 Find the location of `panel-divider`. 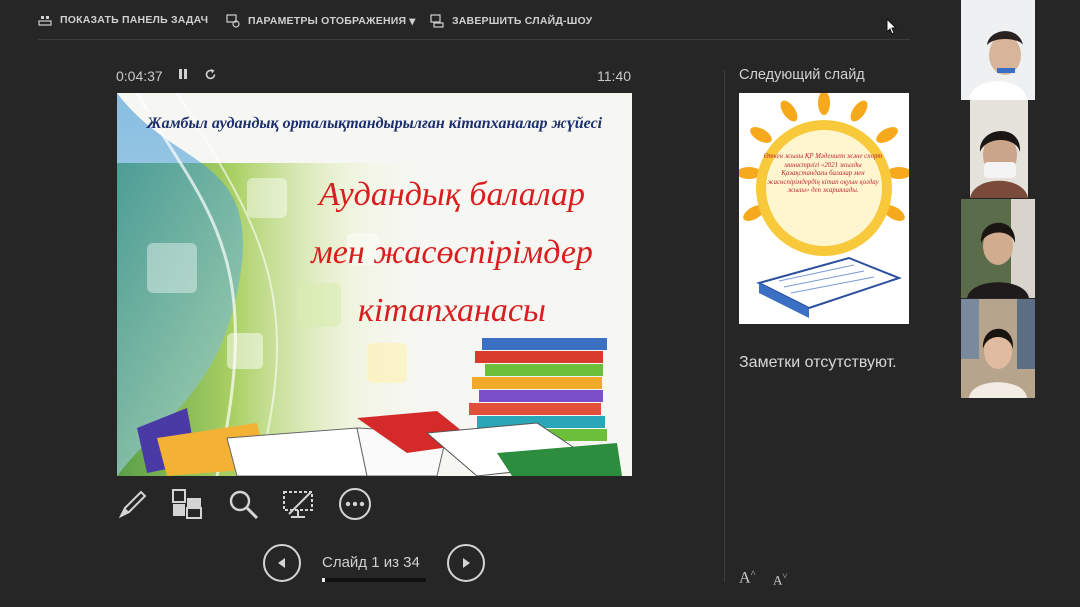

panel-divider is located at coordinates (724, 326).